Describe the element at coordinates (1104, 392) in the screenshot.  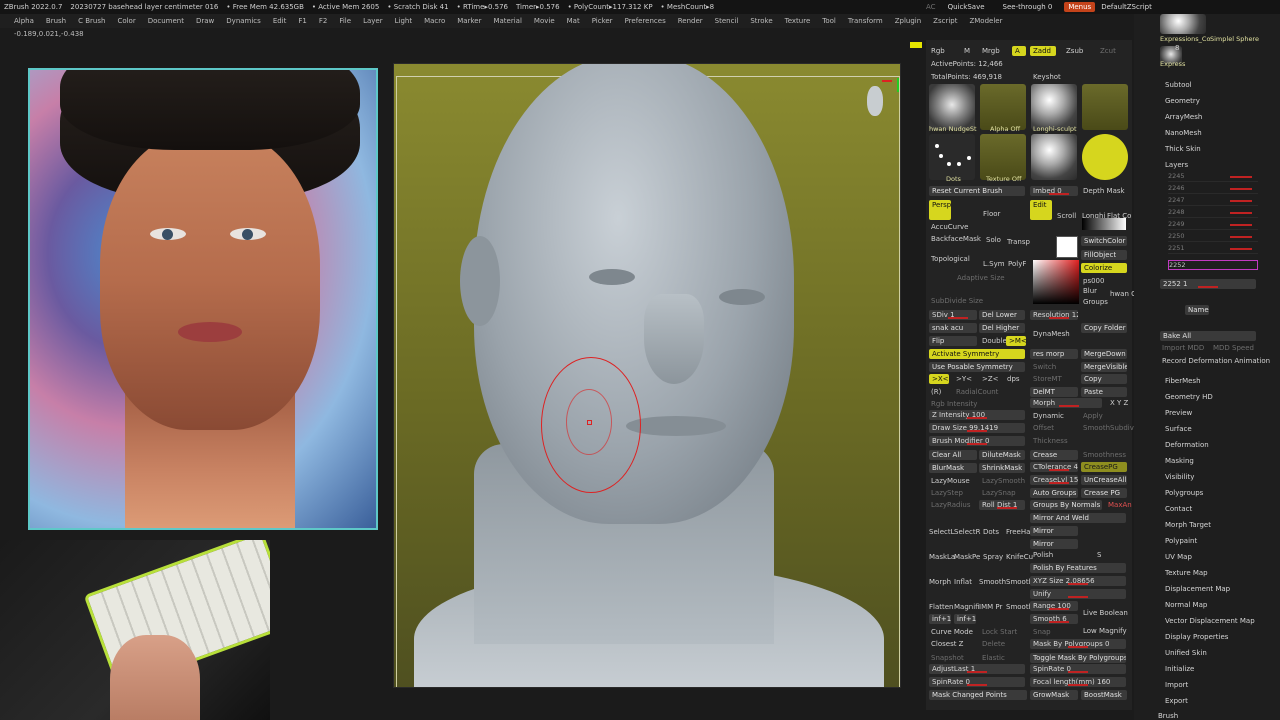
I see `paste-button: Paste` at that location.